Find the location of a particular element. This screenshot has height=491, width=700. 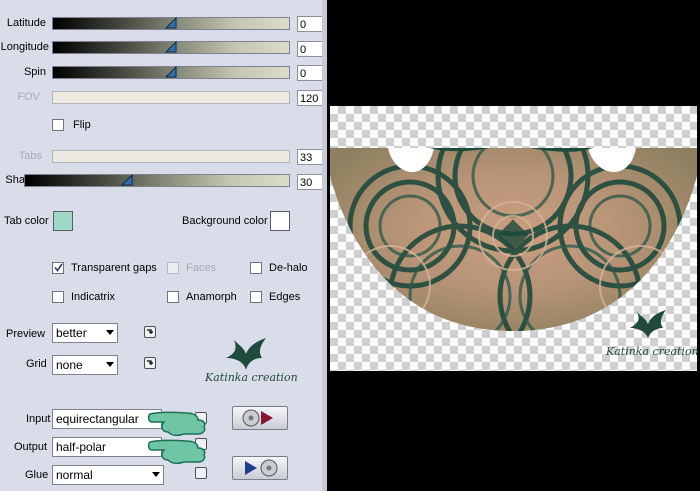

longitude-slider is located at coordinates (171, 47).